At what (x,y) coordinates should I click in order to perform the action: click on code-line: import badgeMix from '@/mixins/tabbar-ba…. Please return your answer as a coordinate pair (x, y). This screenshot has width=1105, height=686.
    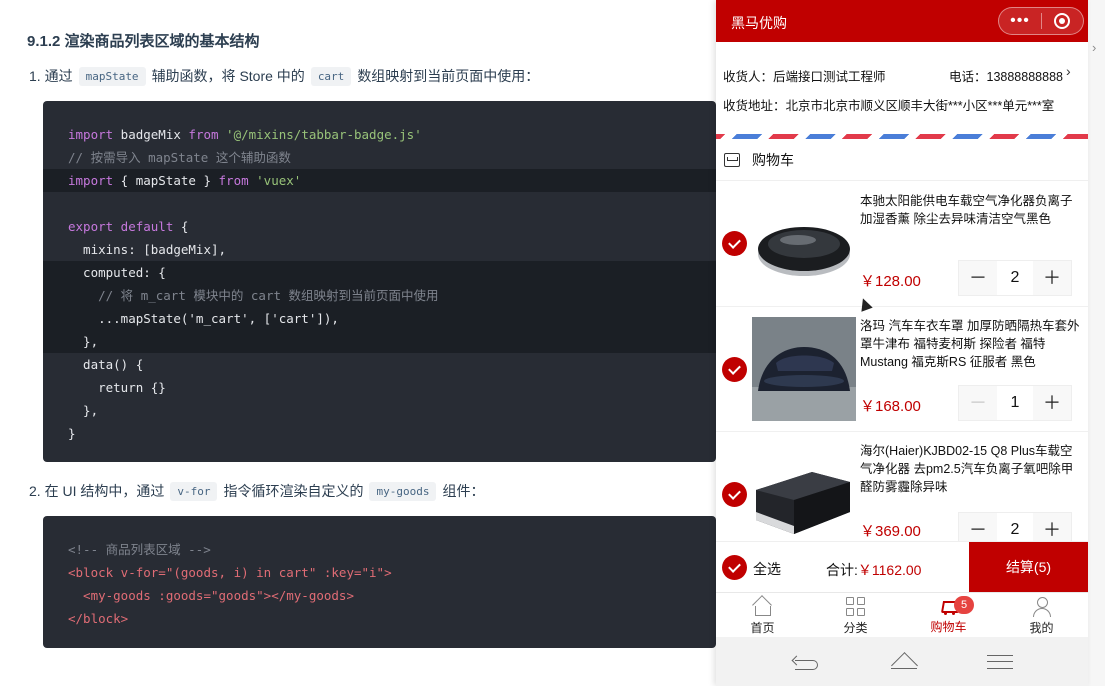
    Looking at the image, I should click on (245, 134).